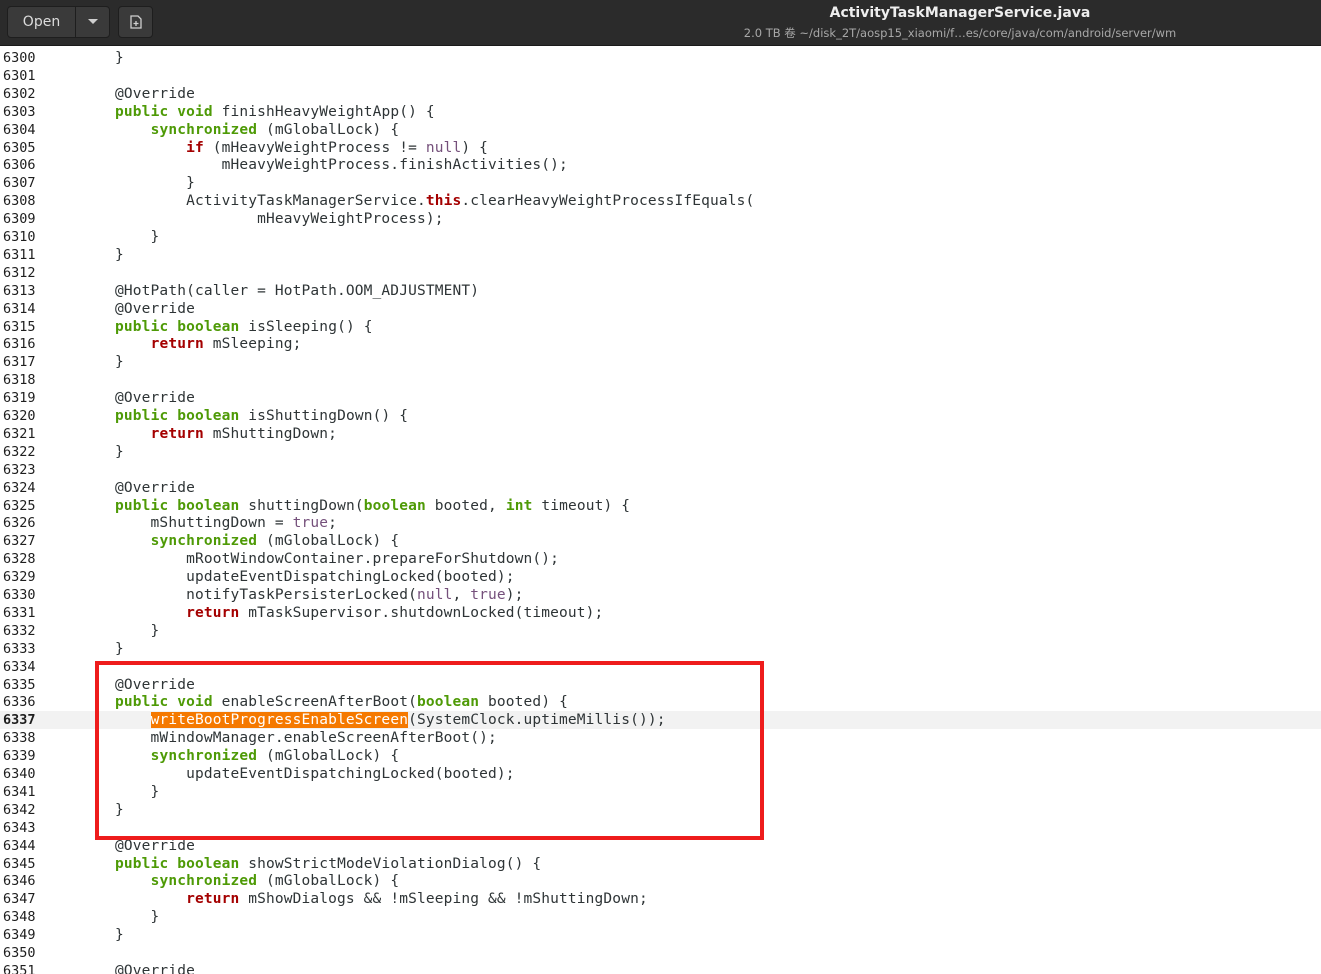 This screenshot has height=974, width=1321. Describe the element at coordinates (660, 380) in the screenshot. I see `code-line: 6318` at that location.